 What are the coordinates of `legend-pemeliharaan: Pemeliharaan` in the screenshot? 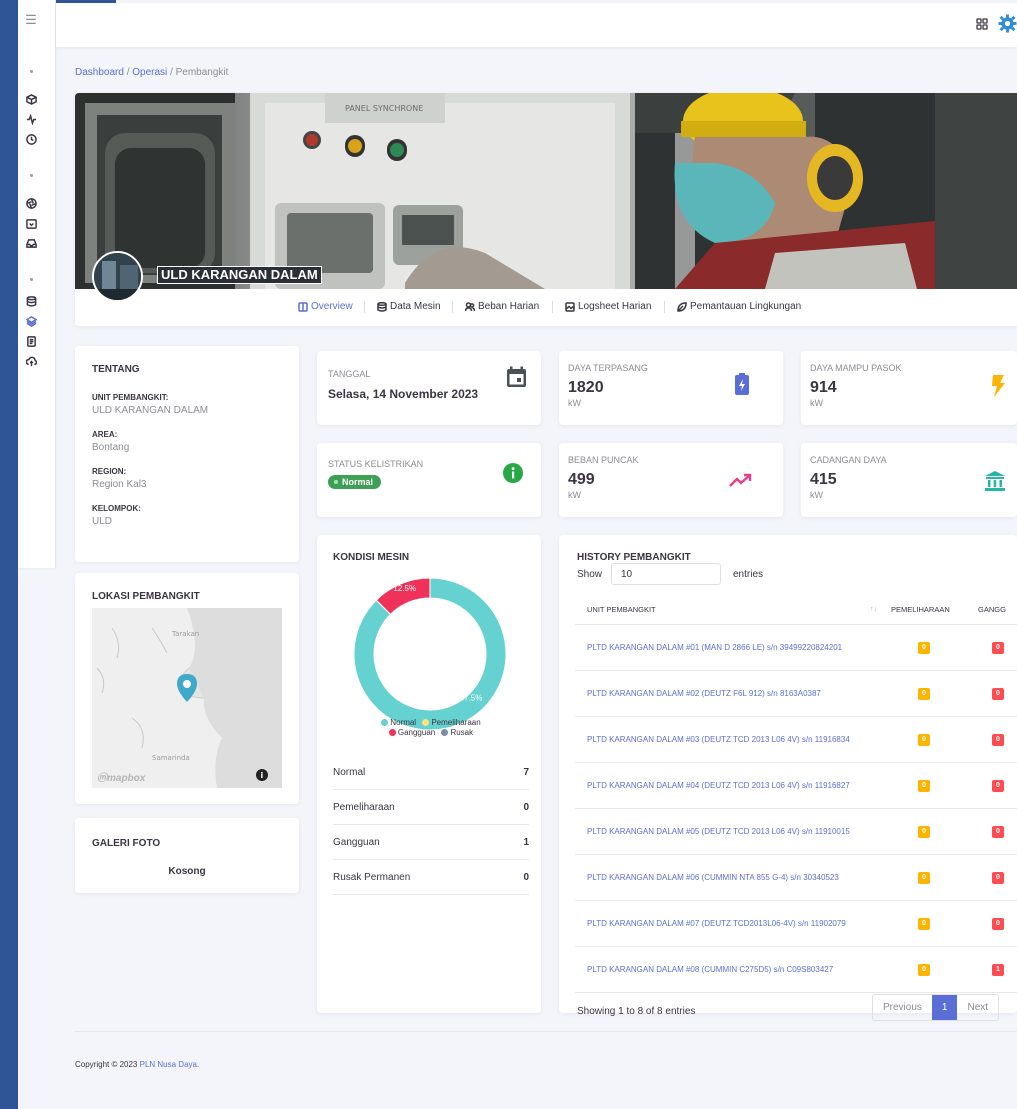 It's located at (451, 722).